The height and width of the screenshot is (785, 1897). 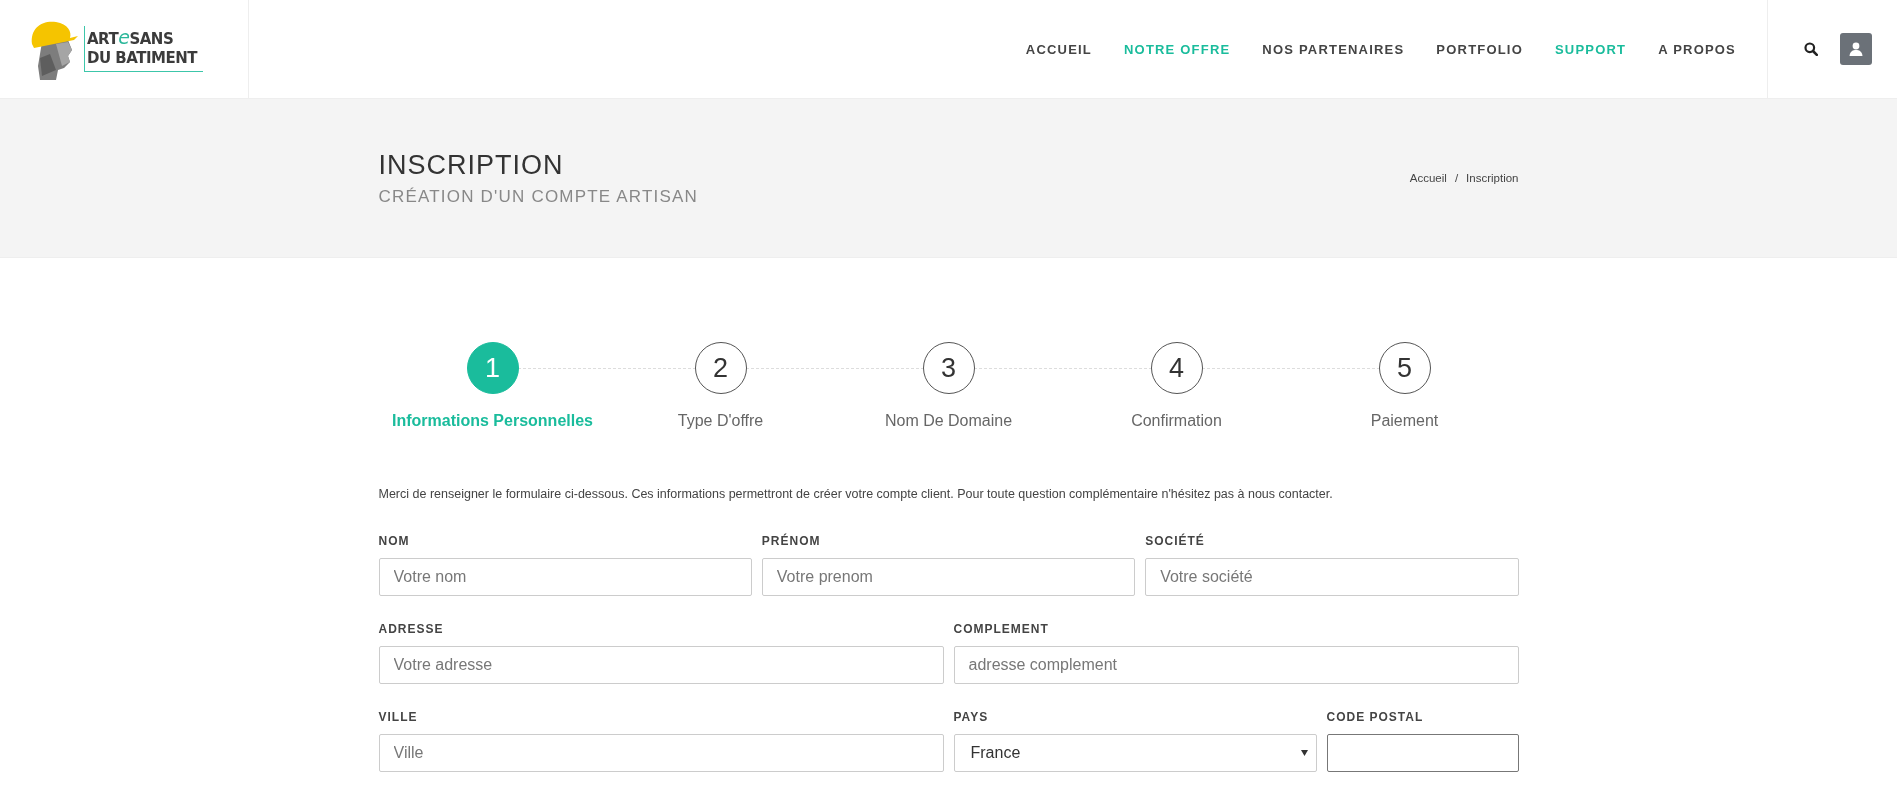 I want to click on user-icon, so click(x=1856, y=49).